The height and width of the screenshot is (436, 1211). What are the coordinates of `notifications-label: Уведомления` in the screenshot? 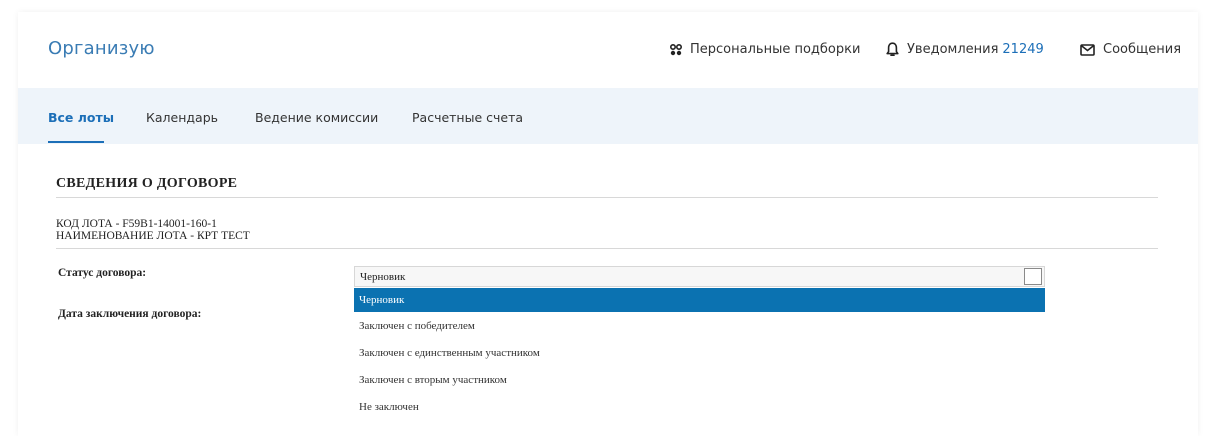 It's located at (953, 49).